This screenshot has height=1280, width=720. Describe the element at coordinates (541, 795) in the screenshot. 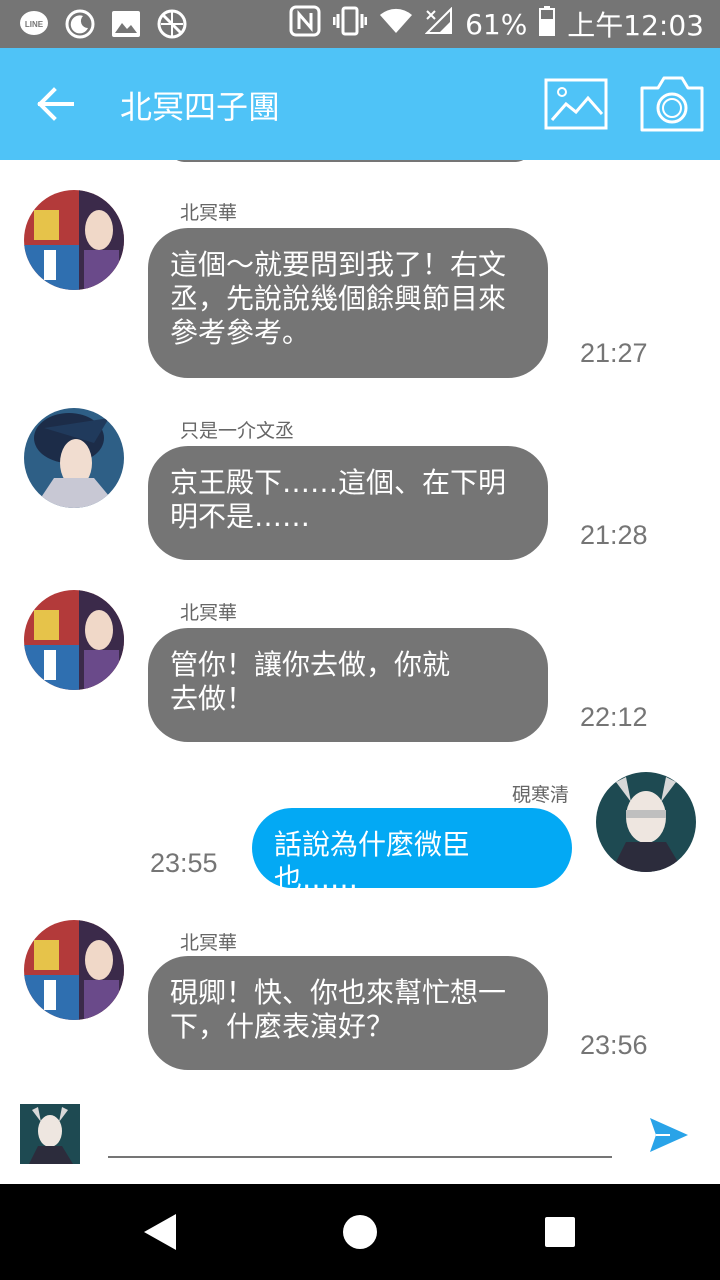

I see `sender-name: 硯寒清` at that location.